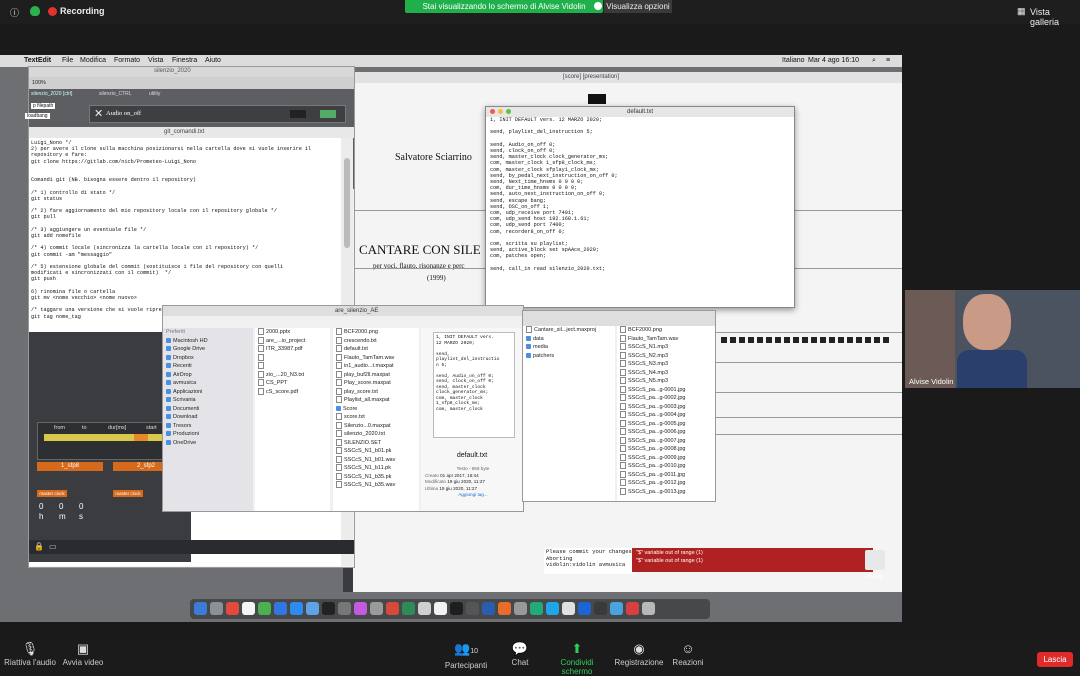 Image resolution: width=1080 pixels, height=676 pixels. Describe the element at coordinates (280, 608) in the screenshot. I see `zoom-dock-icon` at that location.